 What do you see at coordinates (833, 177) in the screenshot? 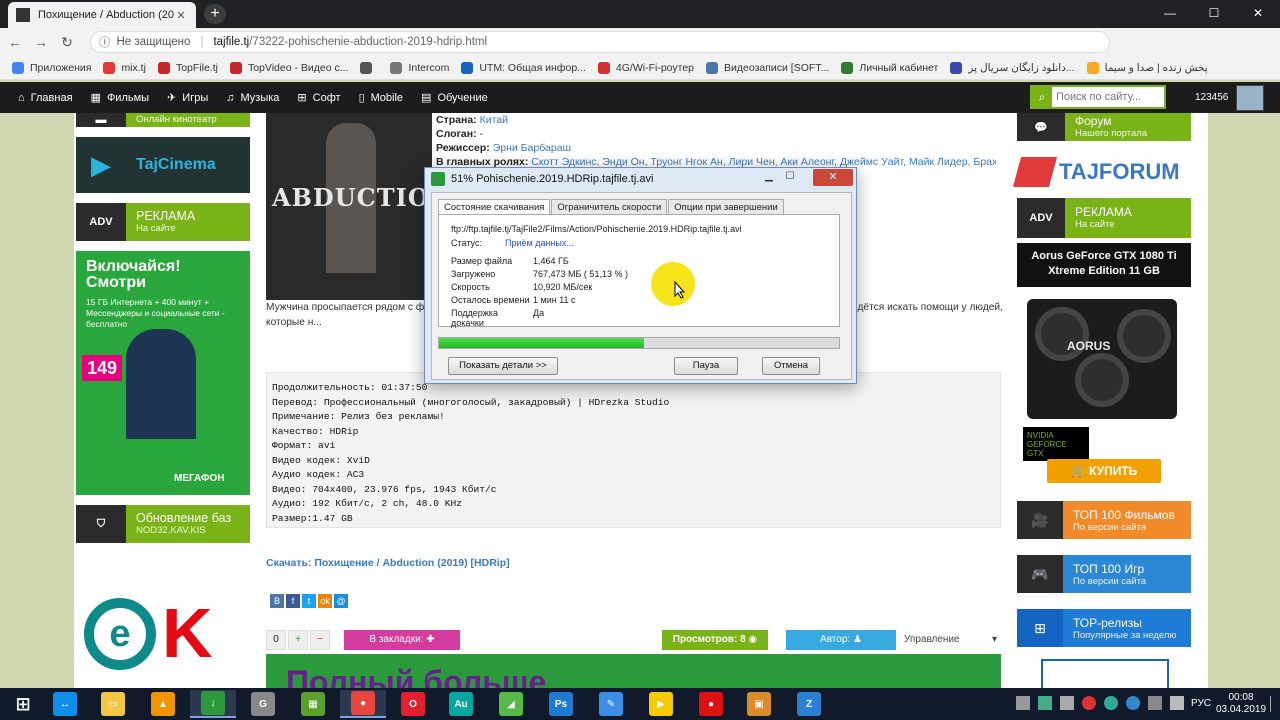
I see `dialog-close-icon: ✕` at bounding box center [833, 177].